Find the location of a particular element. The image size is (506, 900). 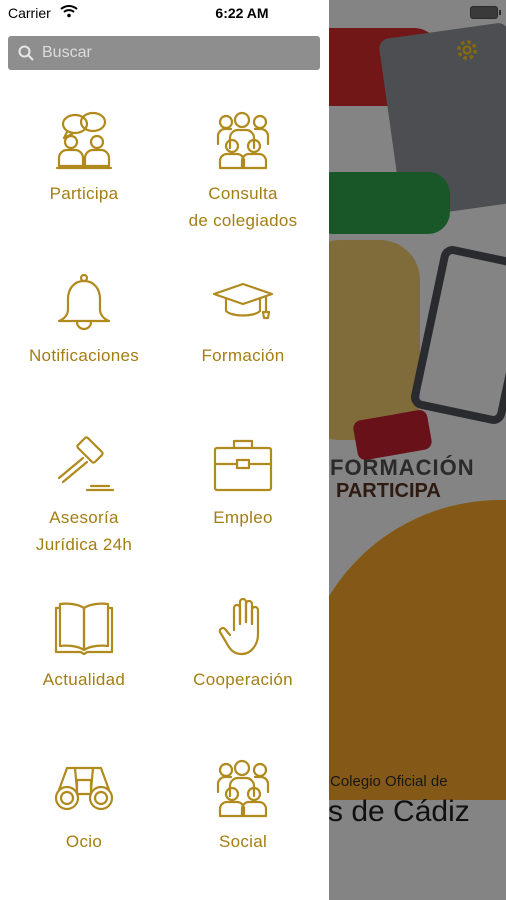

battery-icon is located at coordinates (485, 12).